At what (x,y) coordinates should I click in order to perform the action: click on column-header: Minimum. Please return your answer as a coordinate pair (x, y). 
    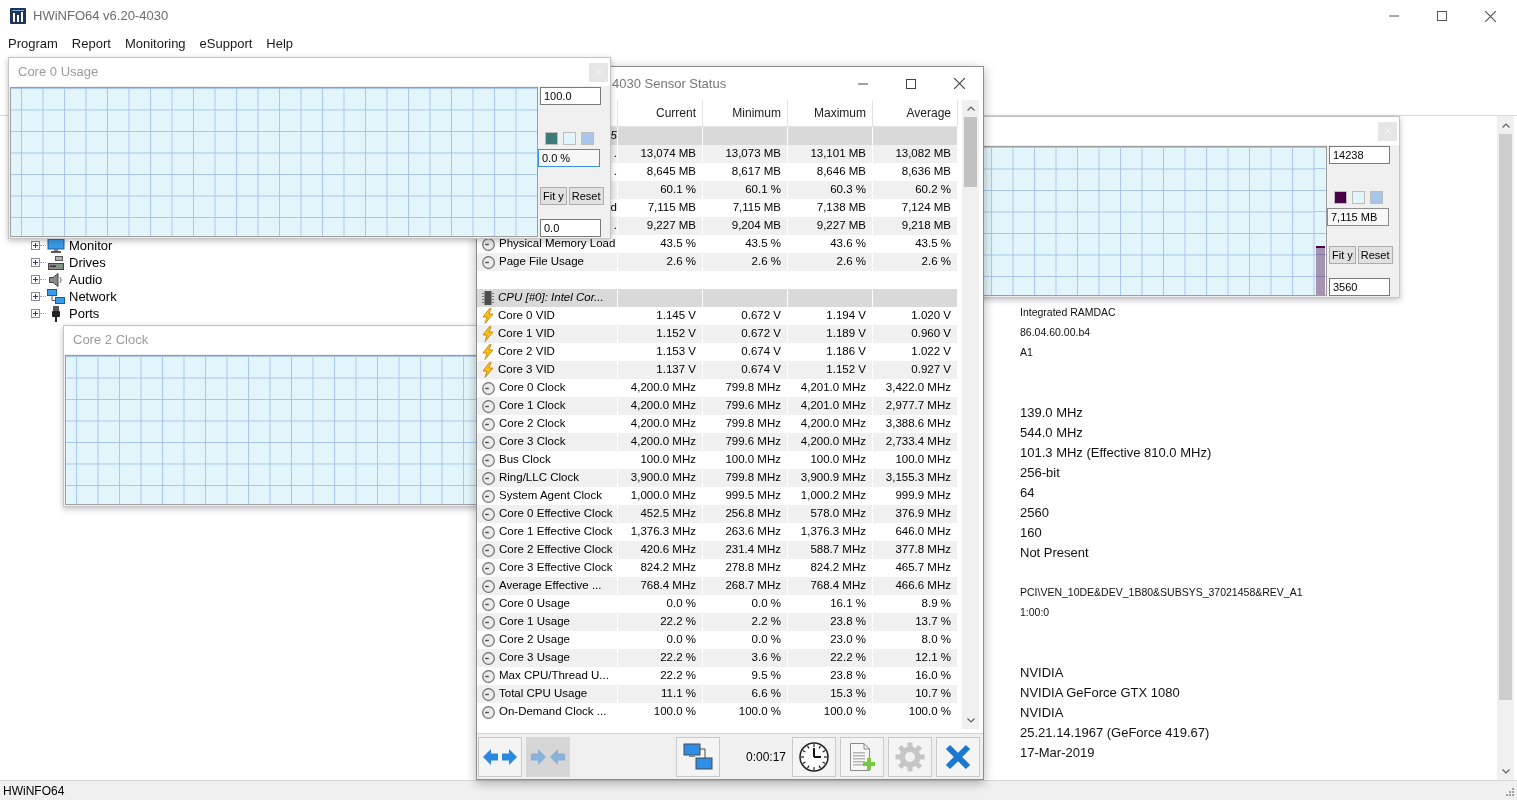
    Looking at the image, I should click on (745, 113).